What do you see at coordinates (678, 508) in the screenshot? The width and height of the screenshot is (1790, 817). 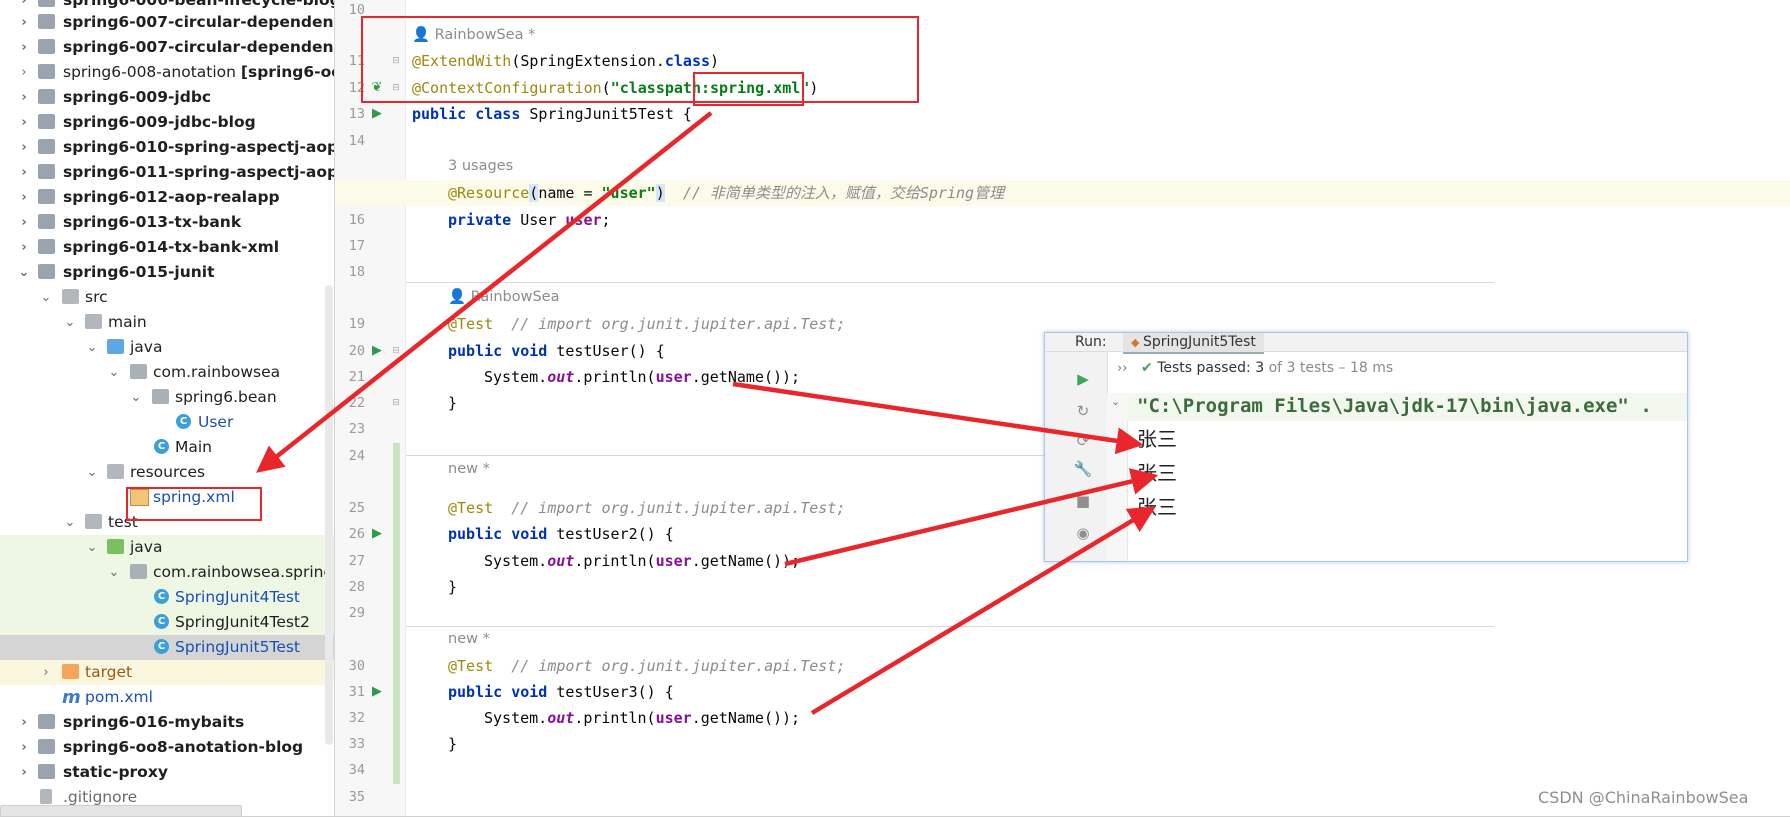 I see `comment: // import org.junit.jupiter.api.Test;` at bounding box center [678, 508].